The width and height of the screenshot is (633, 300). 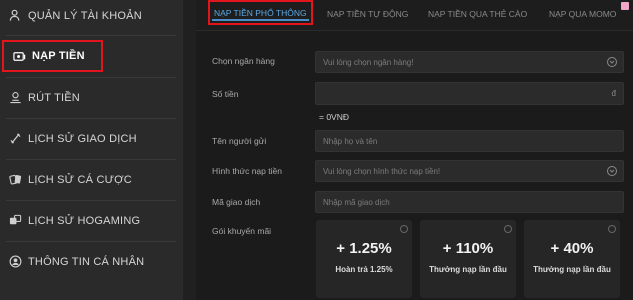 What do you see at coordinates (572, 259) in the screenshot?
I see `promo-option: + 40% Thưởng nạp lần đầu` at bounding box center [572, 259].